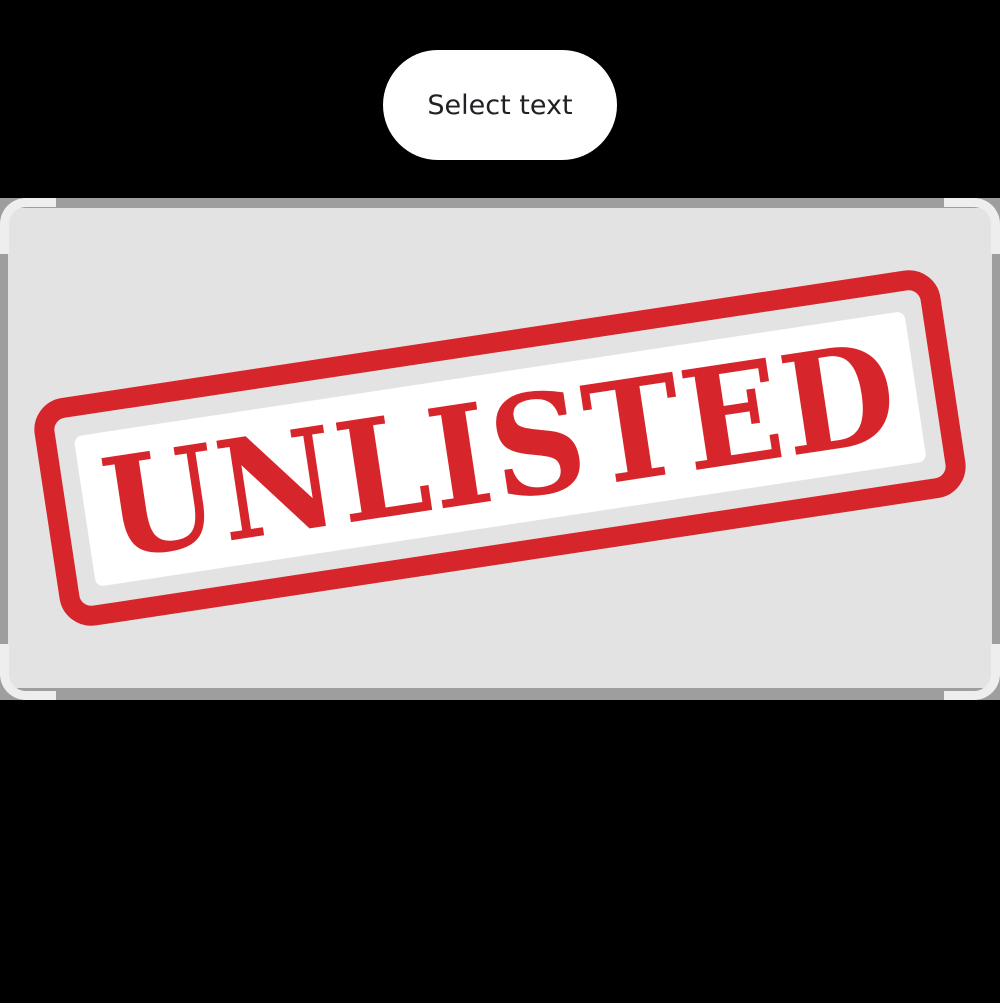  I want to click on crop-corner-bottom-left-icon, so click(28, 672).